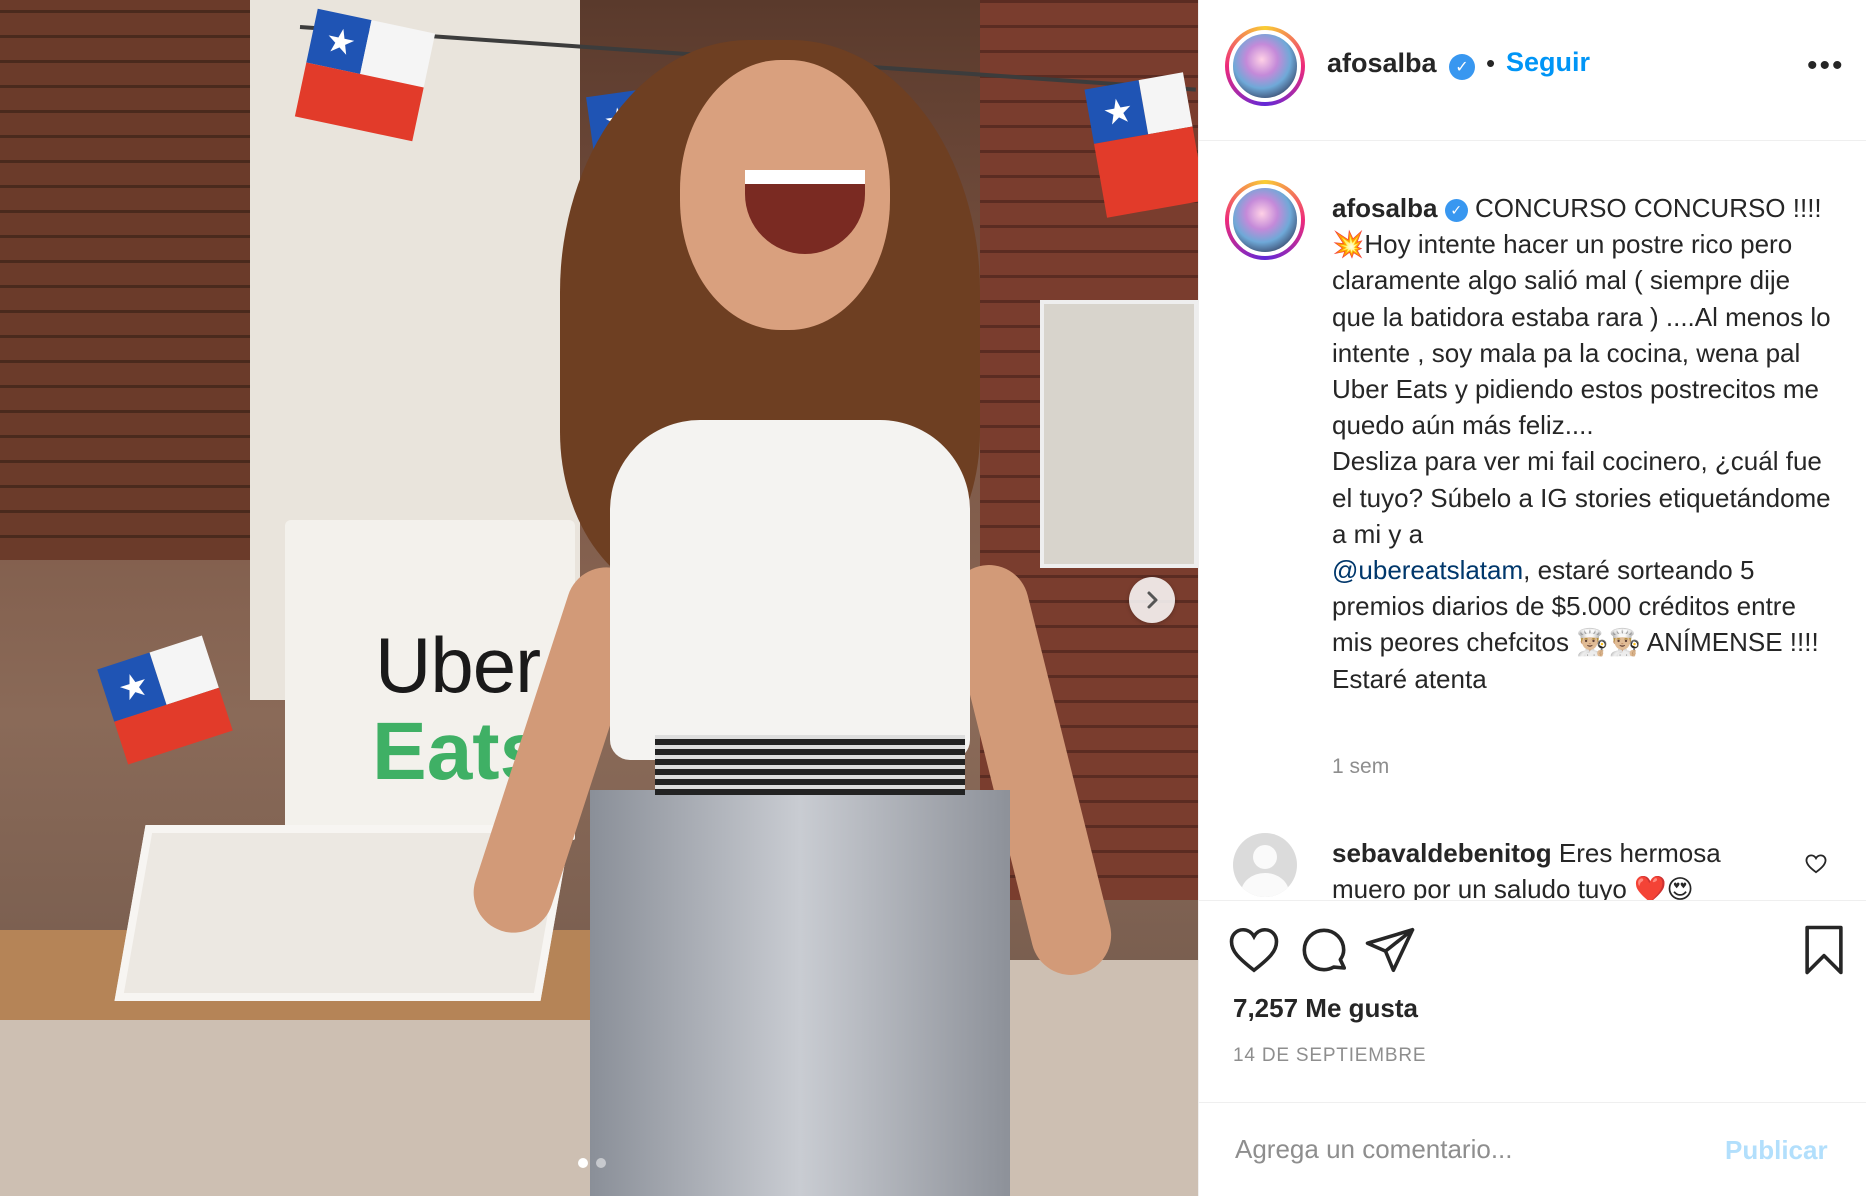 The height and width of the screenshot is (1197, 1866). I want to click on comment-bar: Publicar, so click(1532, 1149).